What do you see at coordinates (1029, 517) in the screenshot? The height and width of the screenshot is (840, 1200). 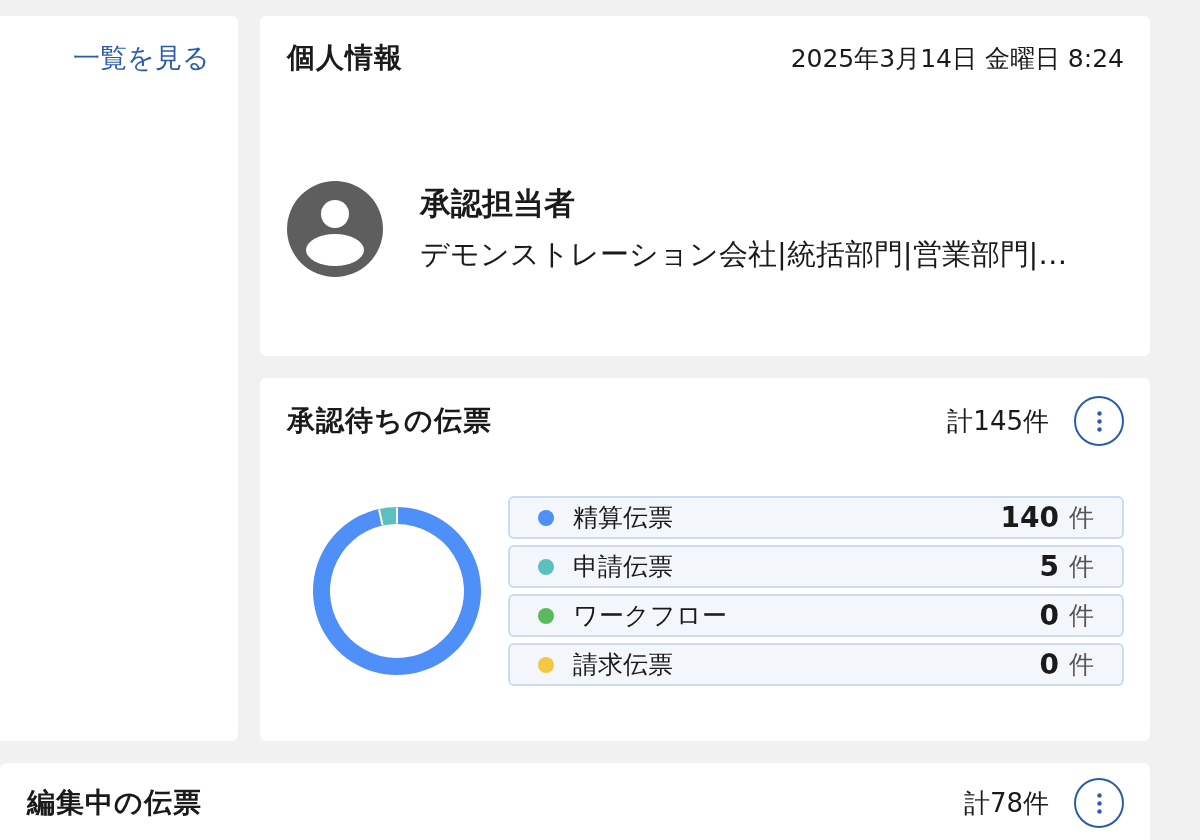 I see `legend-count: 140` at bounding box center [1029, 517].